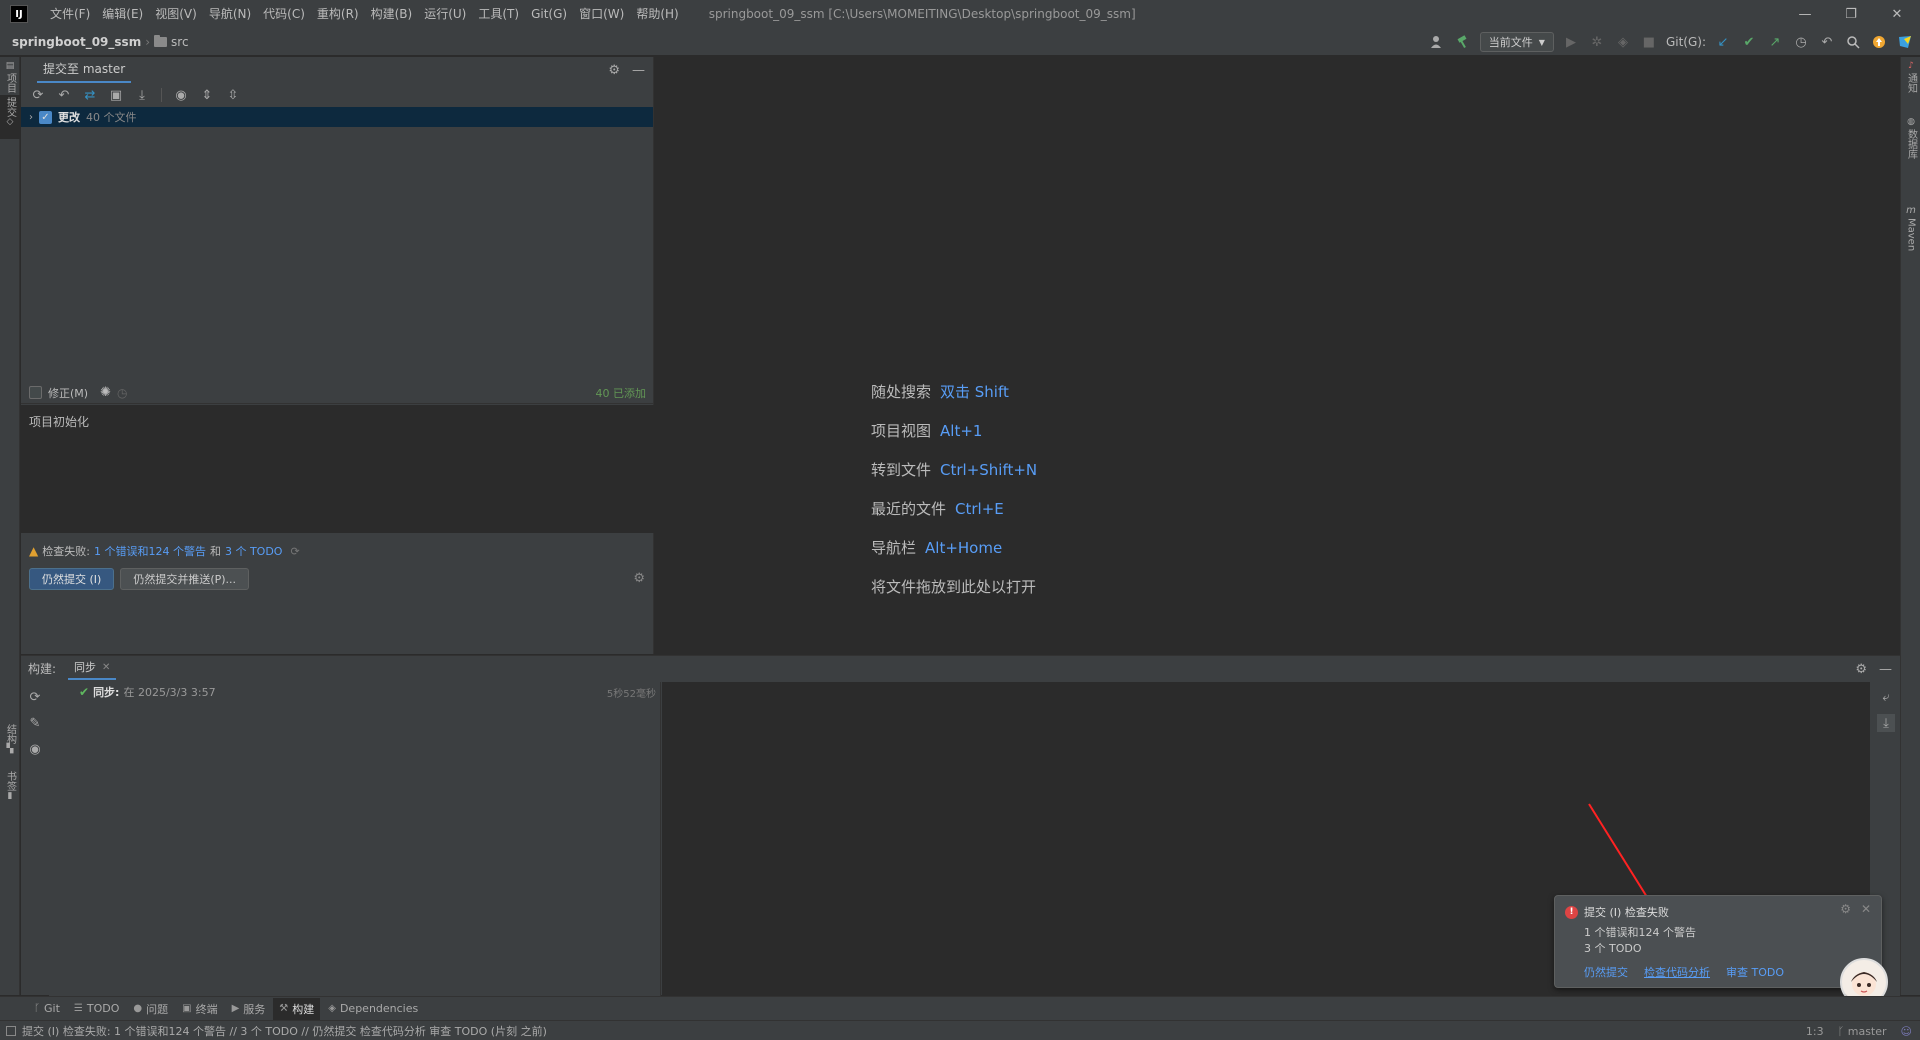  What do you see at coordinates (1613, 948) in the screenshot?
I see `notification-todo-text: 3 个 TODO` at bounding box center [1613, 948].